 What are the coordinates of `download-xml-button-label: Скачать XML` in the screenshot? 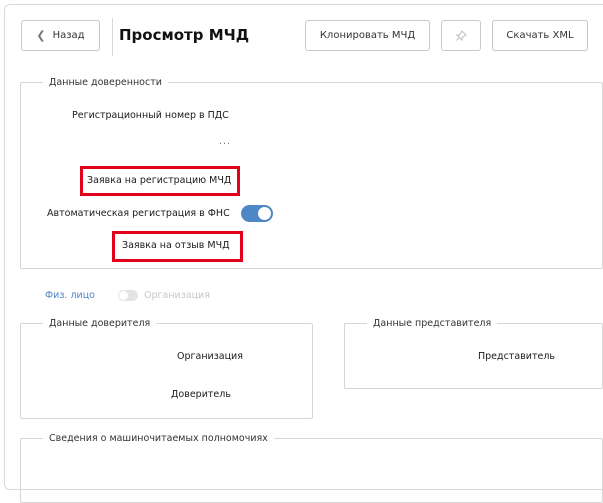 It's located at (540, 35).